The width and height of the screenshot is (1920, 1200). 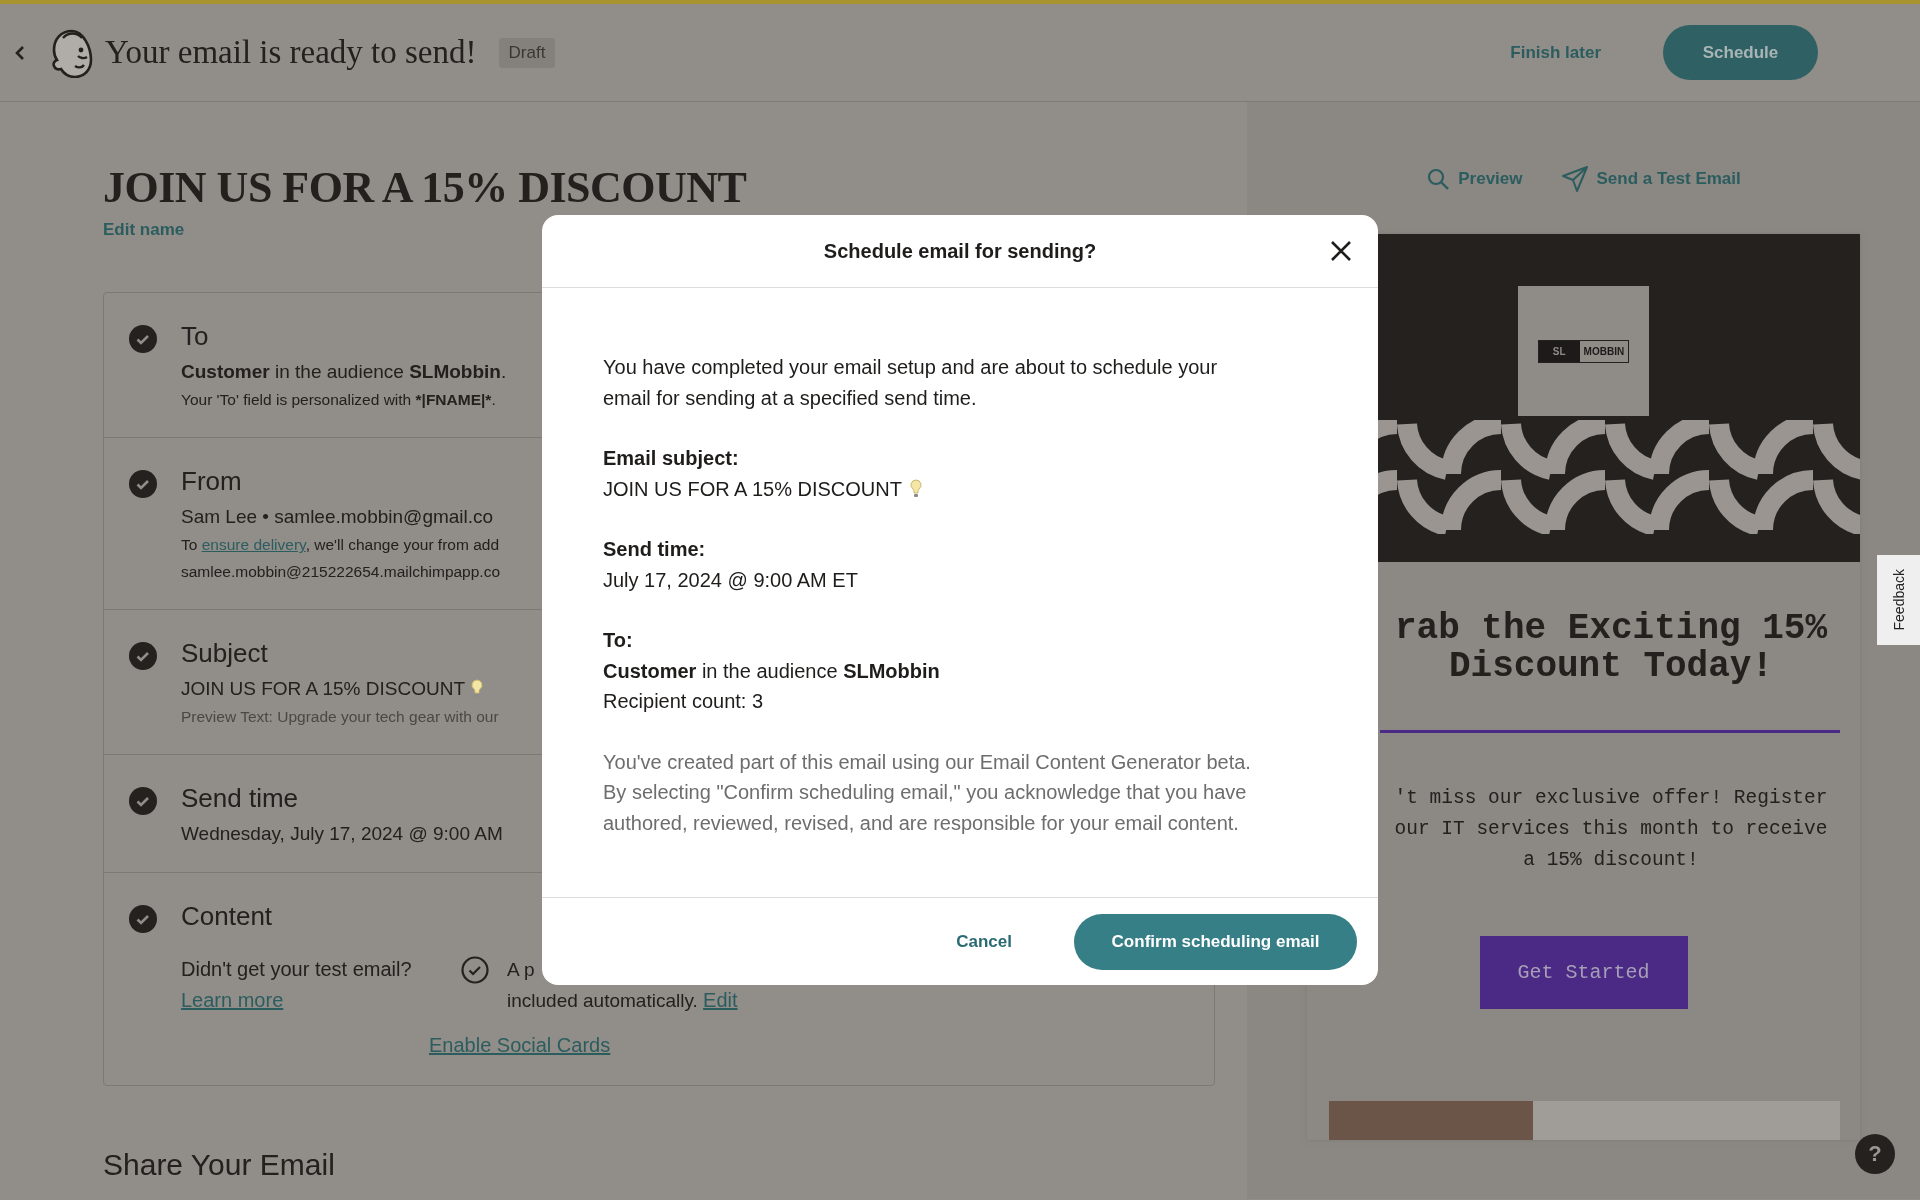 I want to click on detail-text: Customer in the audience SLMobbin., so click(x=344, y=372).